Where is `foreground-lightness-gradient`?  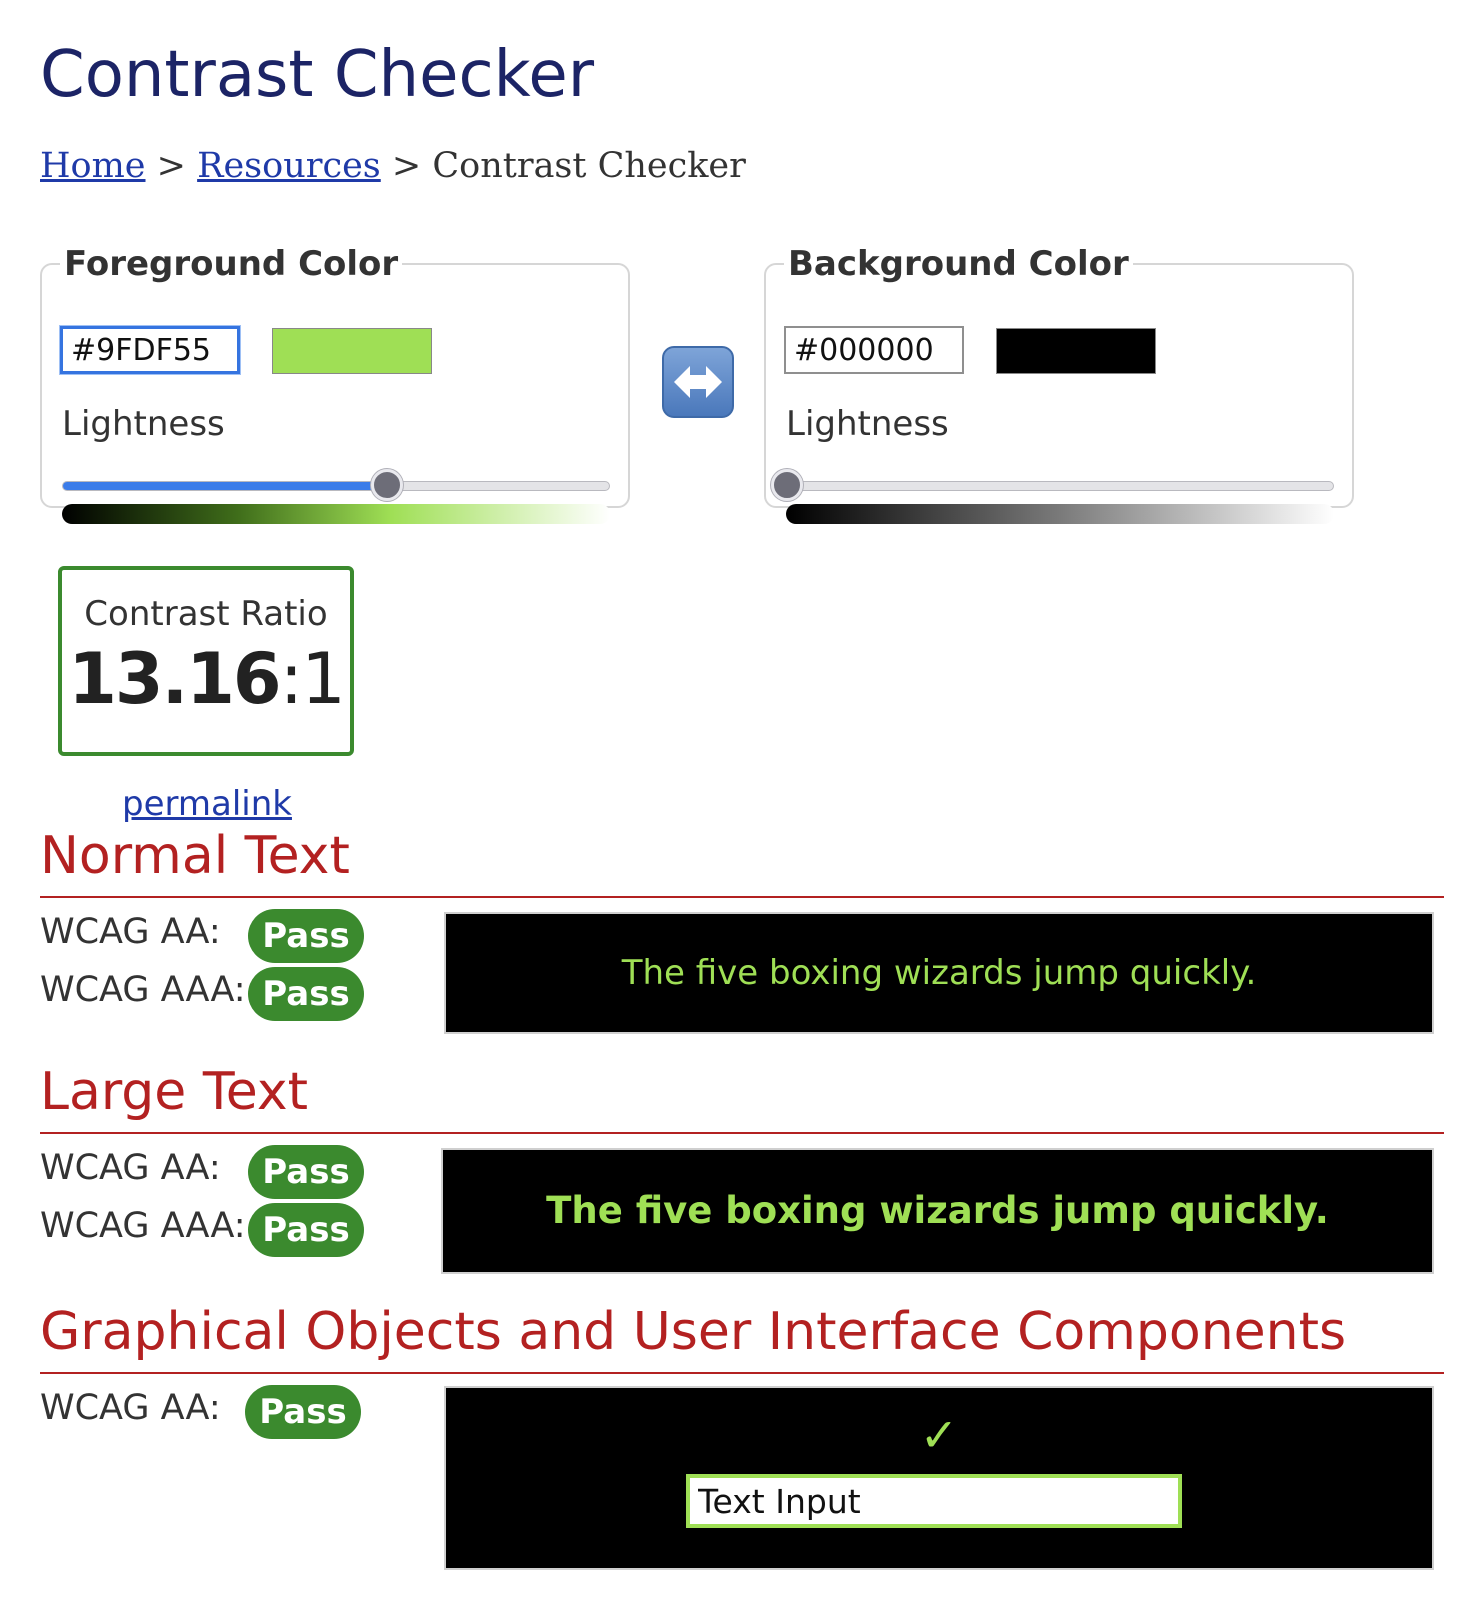
foreground-lightness-gradient is located at coordinates (336, 514).